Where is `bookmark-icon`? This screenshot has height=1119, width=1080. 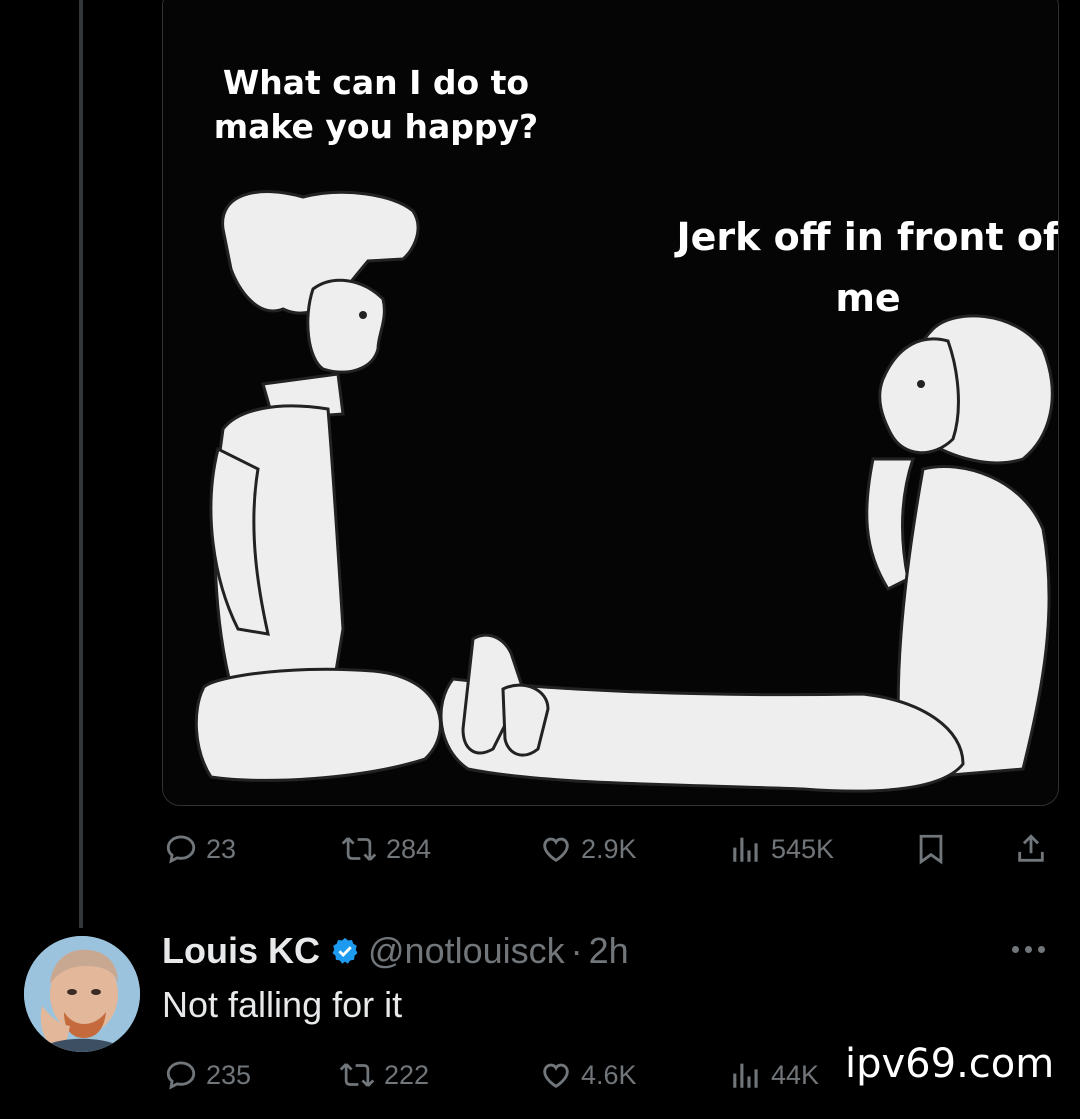
bookmark-icon is located at coordinates (931, 849).